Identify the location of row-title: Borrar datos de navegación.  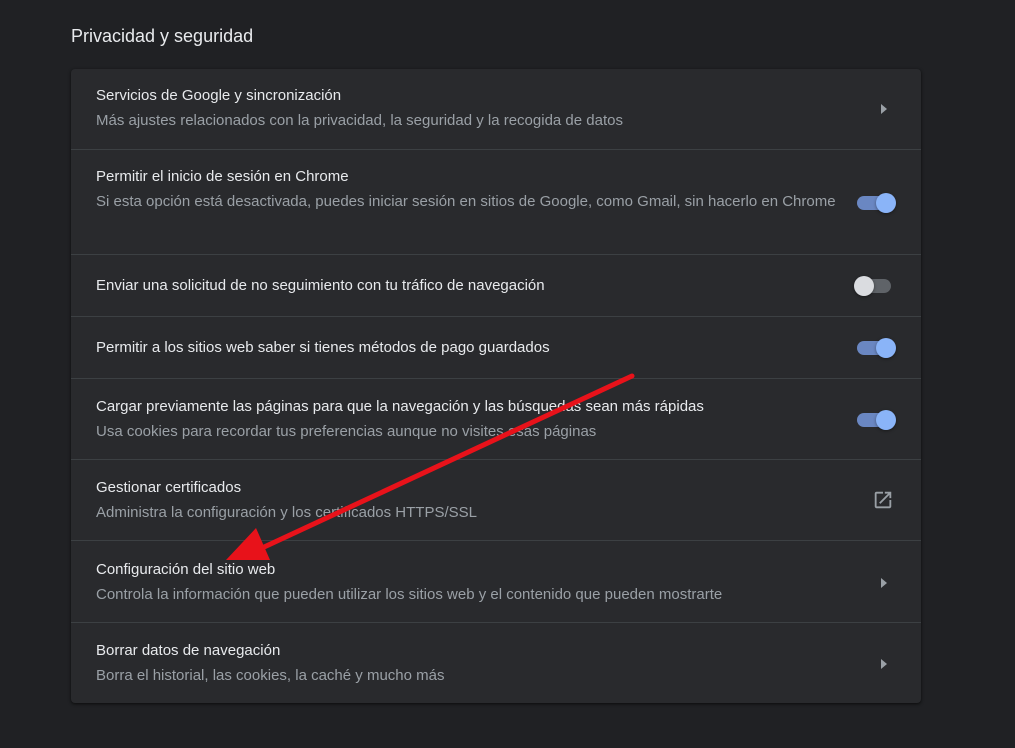
(188, 650).